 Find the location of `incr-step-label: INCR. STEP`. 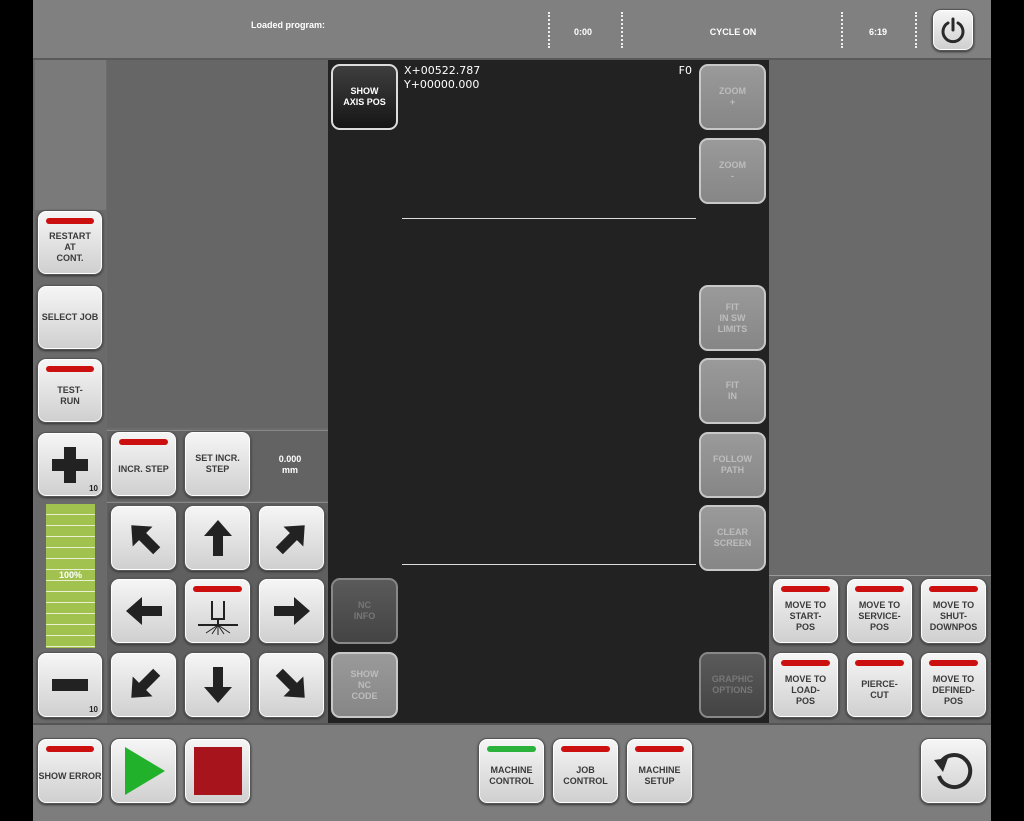

incr-step-label: INCR. STEP is located at coordinates (143, 468).